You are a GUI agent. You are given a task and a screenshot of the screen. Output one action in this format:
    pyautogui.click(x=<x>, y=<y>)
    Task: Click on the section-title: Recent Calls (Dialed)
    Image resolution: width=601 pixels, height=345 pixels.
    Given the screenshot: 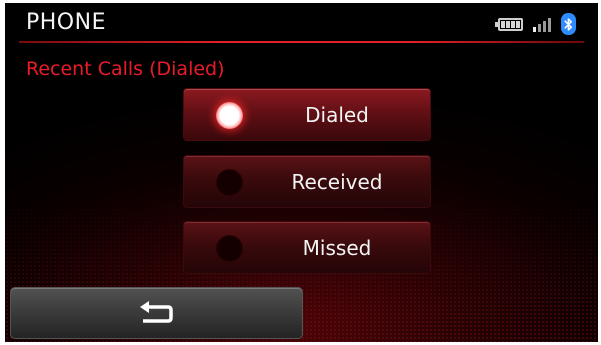 What is the action you would take?
    pyautogui.click(x=125, y=69)
    